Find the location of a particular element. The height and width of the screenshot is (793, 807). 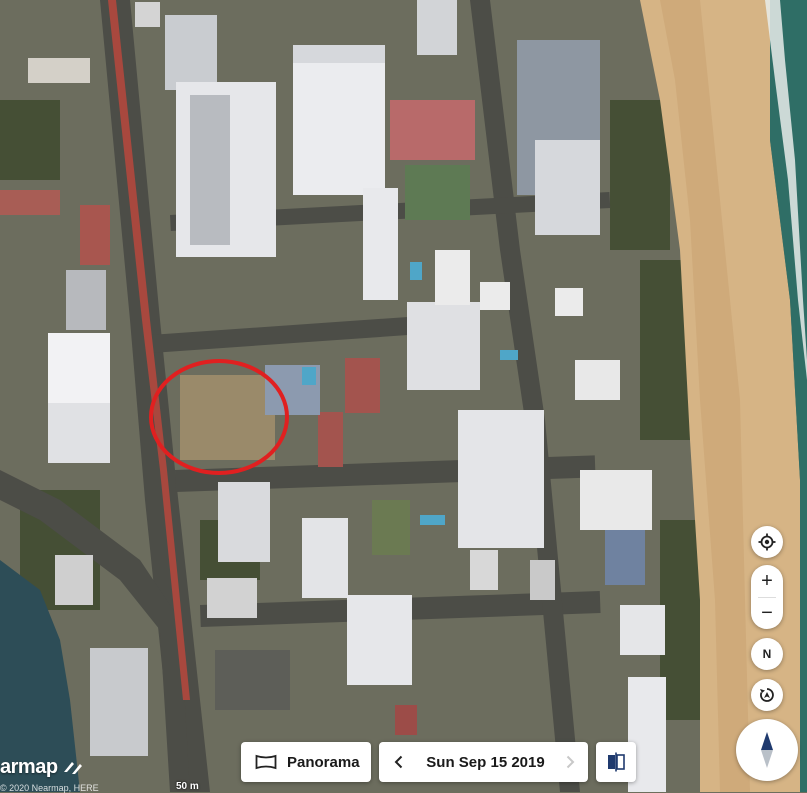

north-label: N is located at coordinates (767, 654).